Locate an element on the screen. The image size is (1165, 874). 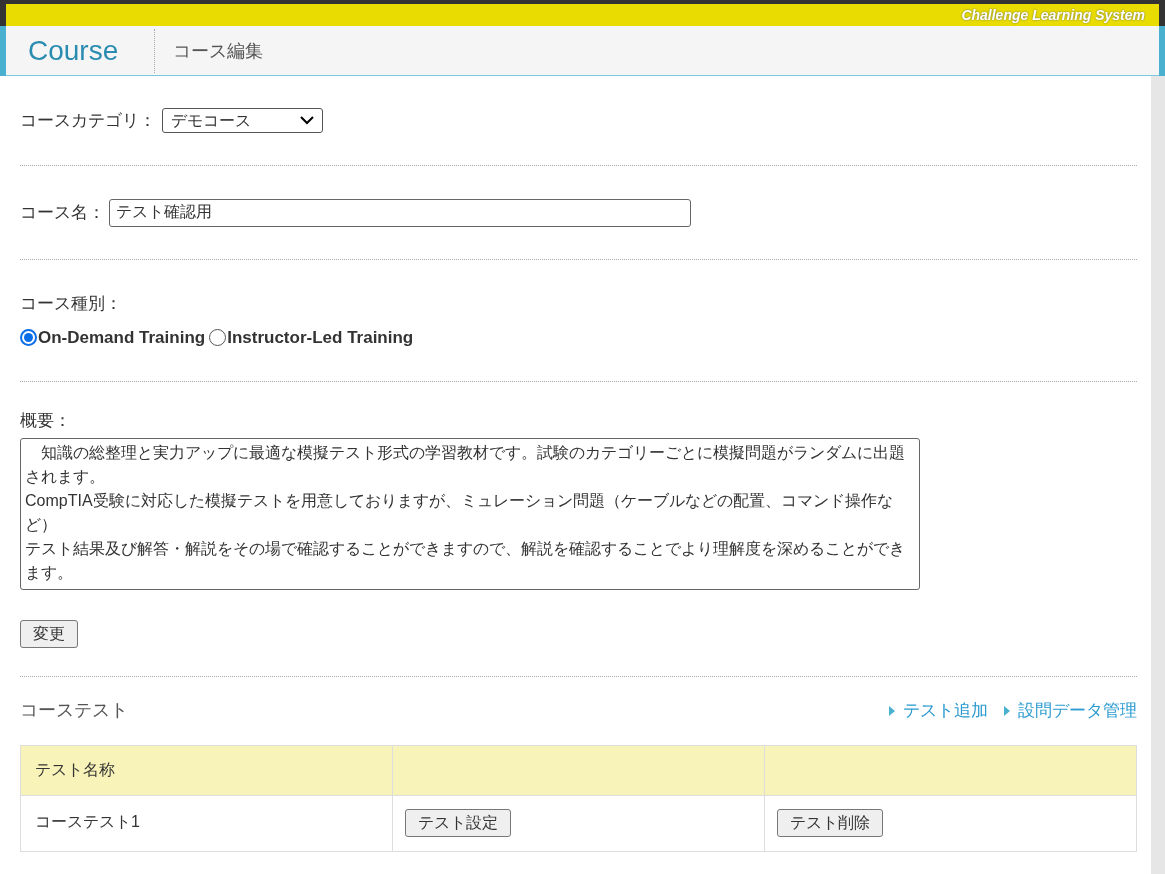
summary-label: 概要： is located at coordinates (46, 421).